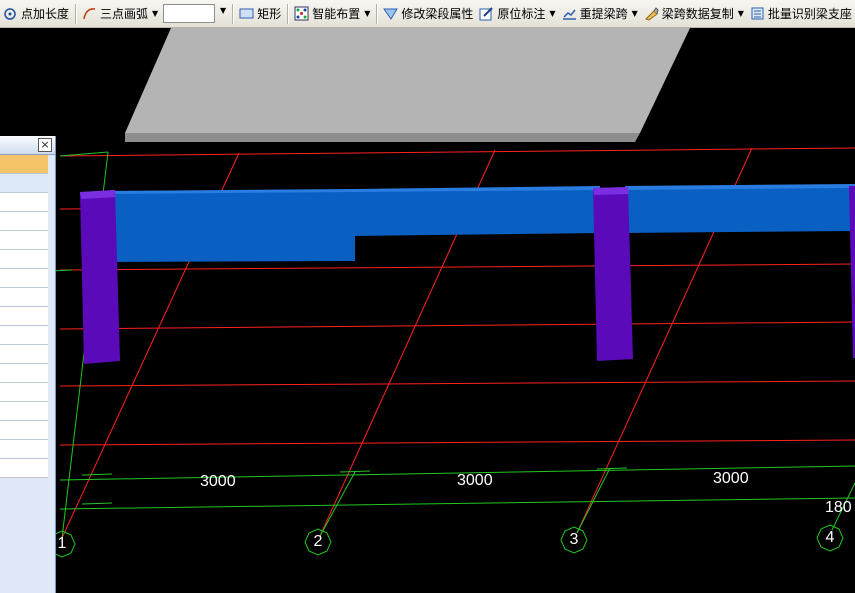 The image size is (855, 593). What do you see at coordinates (89, 13) in the screenshot?
I see `three-point-arc-icon` at bounding box center [89, 13].